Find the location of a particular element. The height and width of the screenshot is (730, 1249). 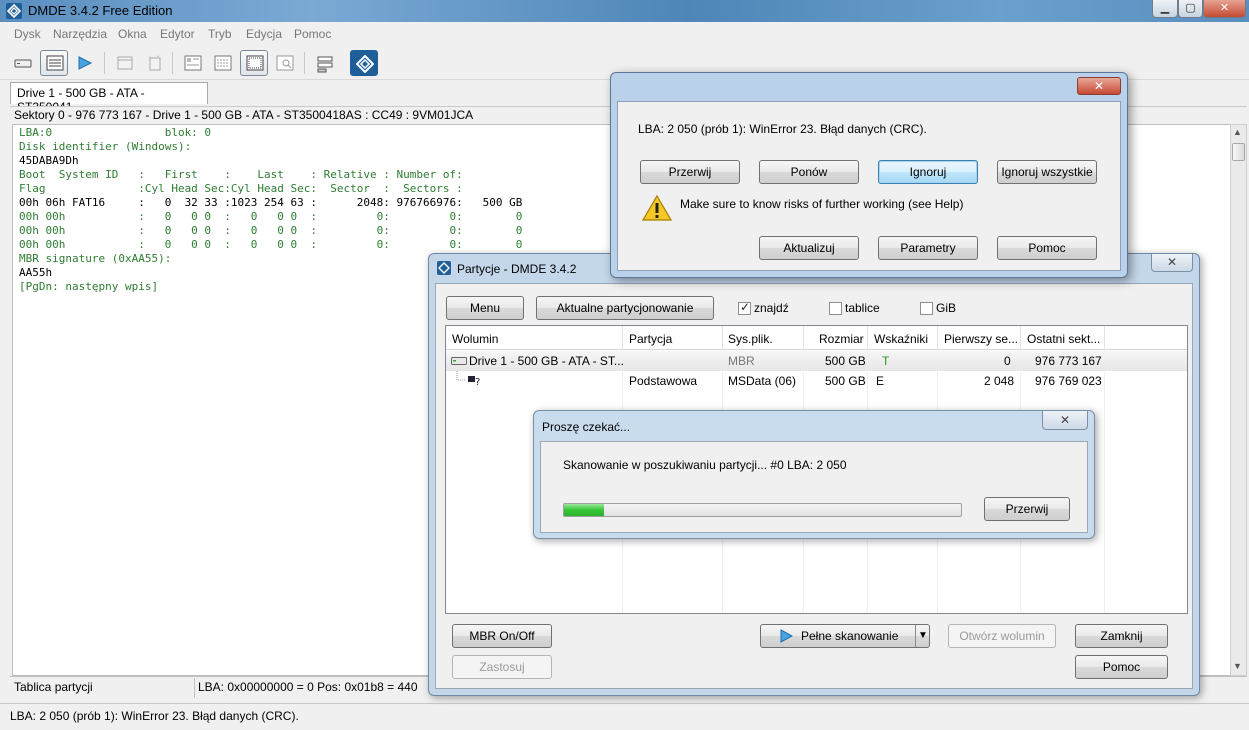

maximize-button: ▢ is located at coordinates (1190, 9).